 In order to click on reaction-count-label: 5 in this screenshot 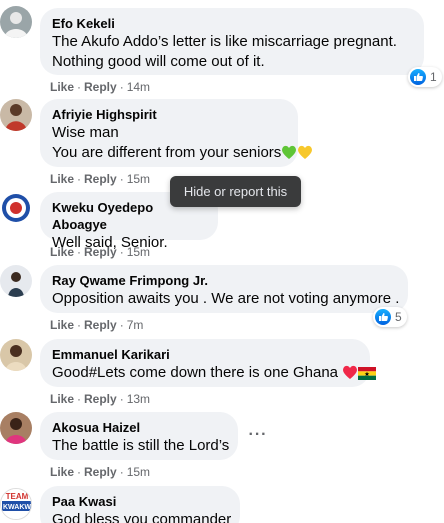, I will do `click(398, 317)`.